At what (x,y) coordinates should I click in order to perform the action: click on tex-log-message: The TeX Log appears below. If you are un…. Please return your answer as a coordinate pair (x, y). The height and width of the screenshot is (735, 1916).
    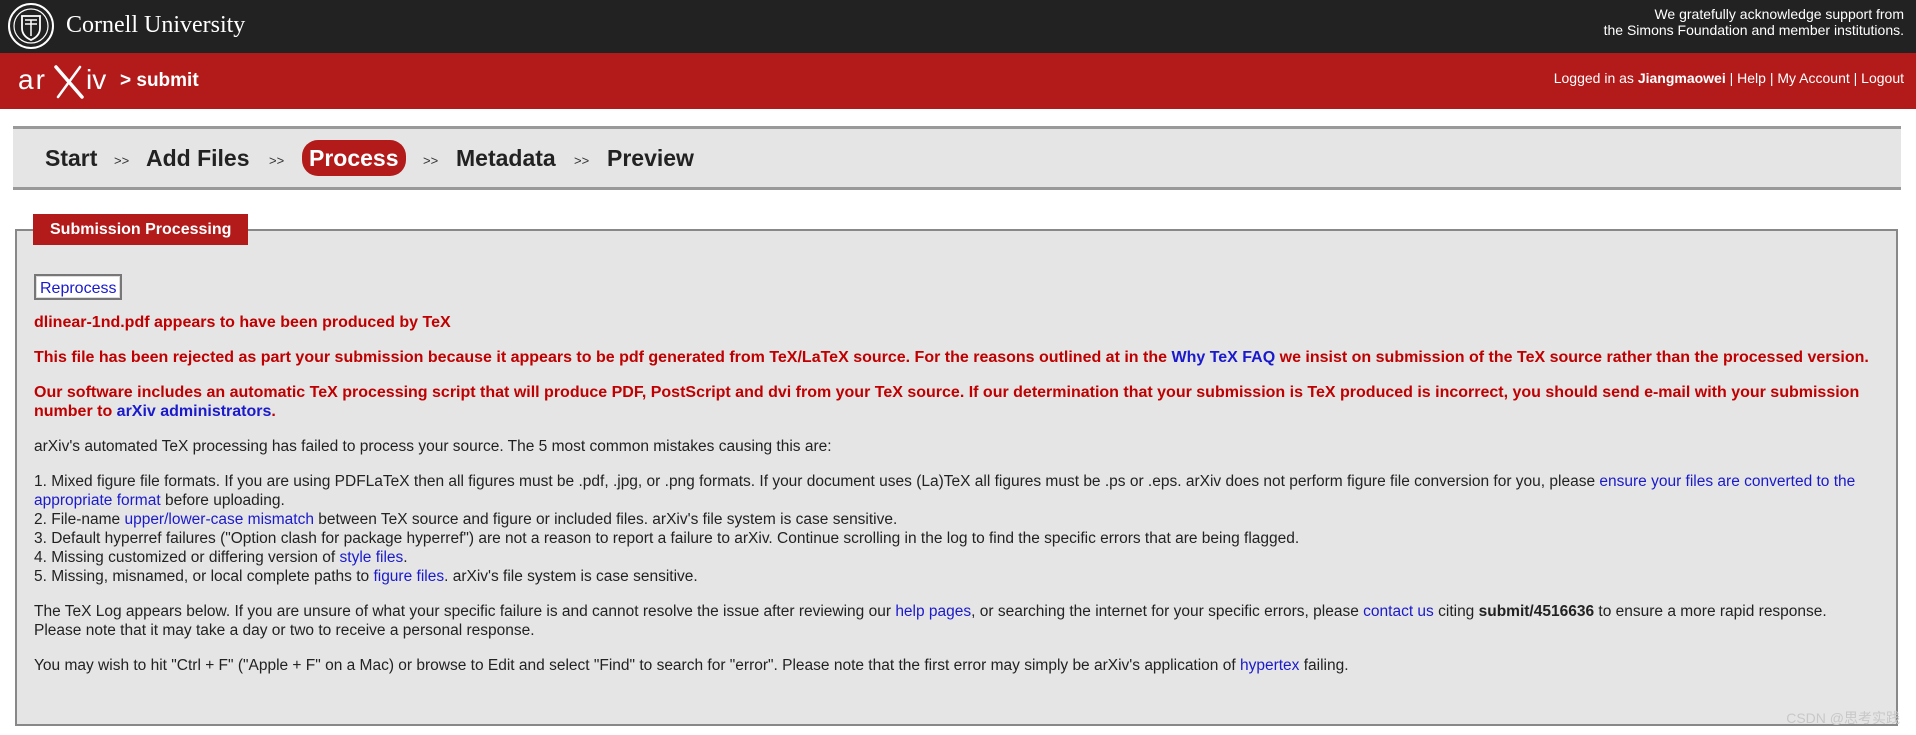
    Looking at the image, I should click on (930, 621).